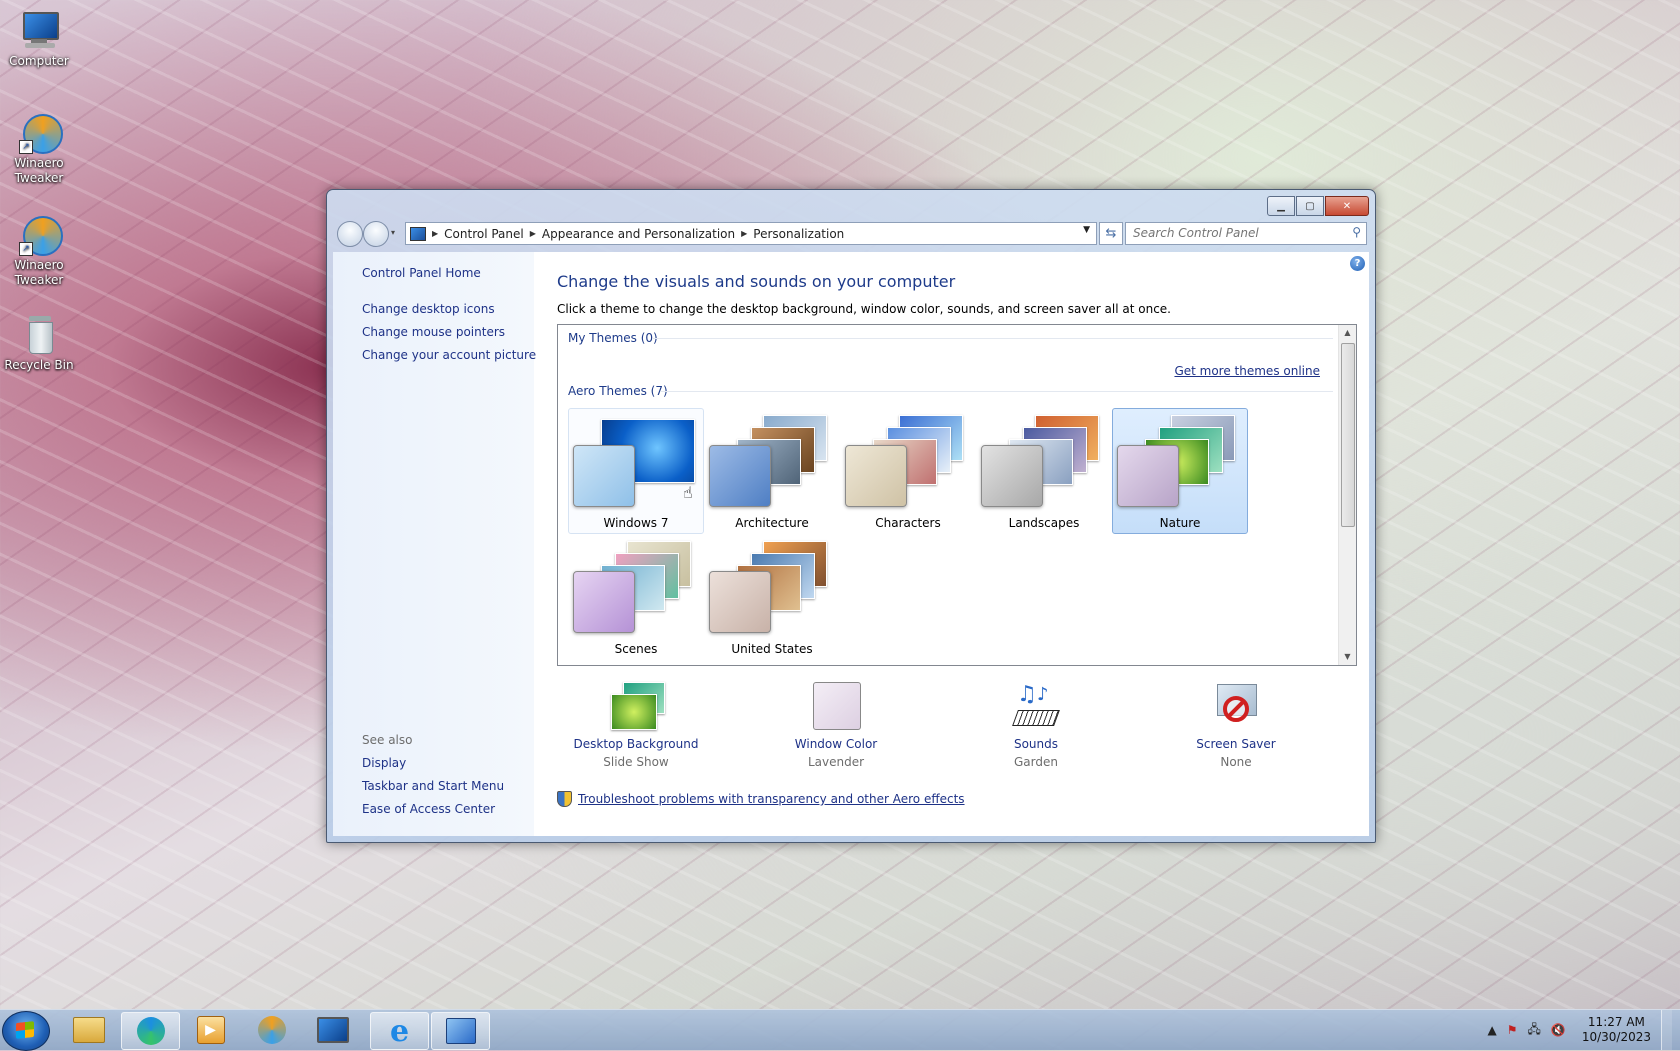 The image size is (1680, 1051). I want to click on scroll-down-icon: ▼, so click(1347, 657).